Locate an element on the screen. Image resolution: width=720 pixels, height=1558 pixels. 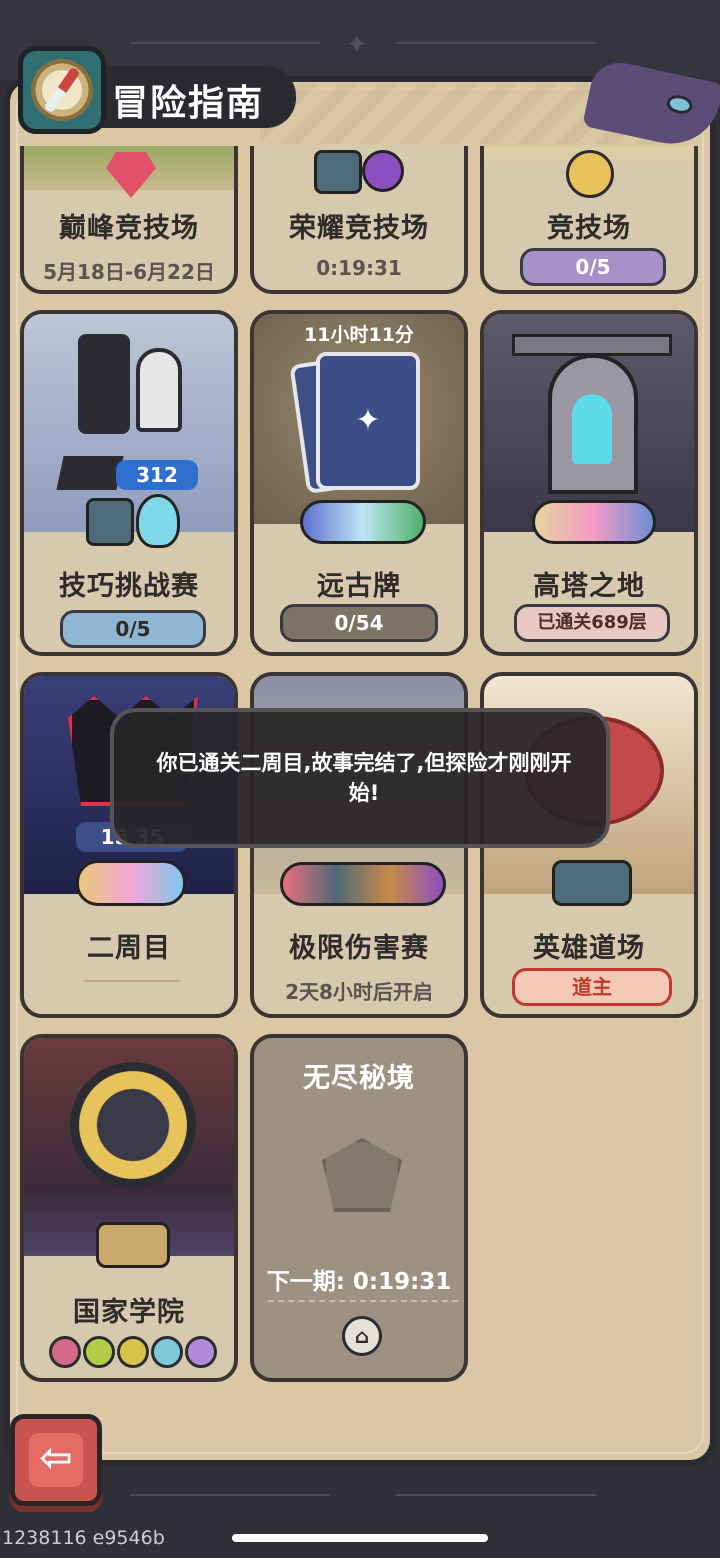
season-dates: 5月18日-6月22日 is located at coordinates (129, 272).